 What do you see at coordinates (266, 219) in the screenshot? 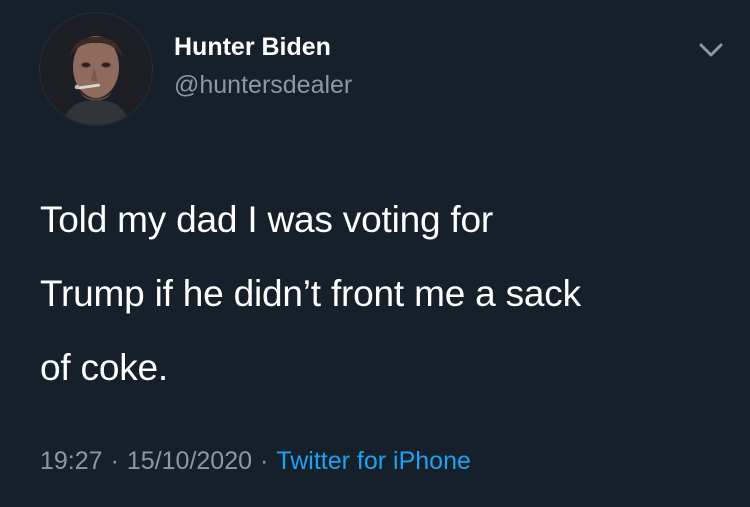
I see `tweet-text-line: Told my dad I was voting for` at bounding box center [266, 219].